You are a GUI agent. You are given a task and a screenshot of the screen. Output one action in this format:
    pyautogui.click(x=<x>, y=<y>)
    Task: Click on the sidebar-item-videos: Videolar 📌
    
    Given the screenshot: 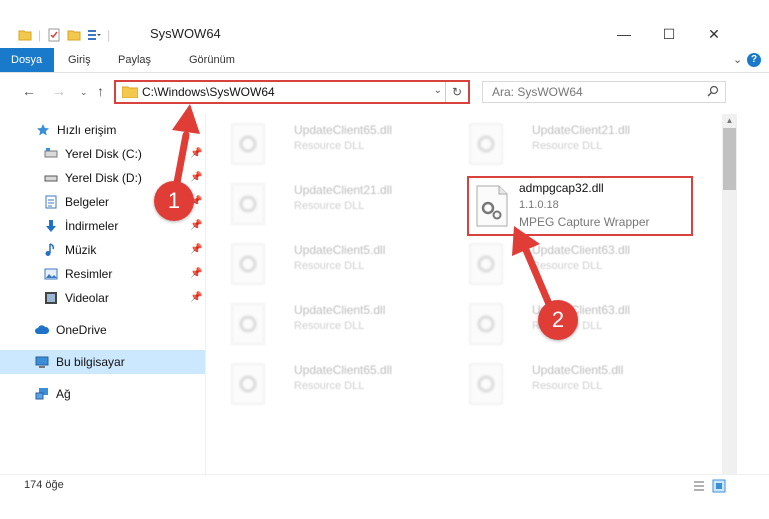 What is the action you would take?
    pyautogui.click(x=102, y=298)
    